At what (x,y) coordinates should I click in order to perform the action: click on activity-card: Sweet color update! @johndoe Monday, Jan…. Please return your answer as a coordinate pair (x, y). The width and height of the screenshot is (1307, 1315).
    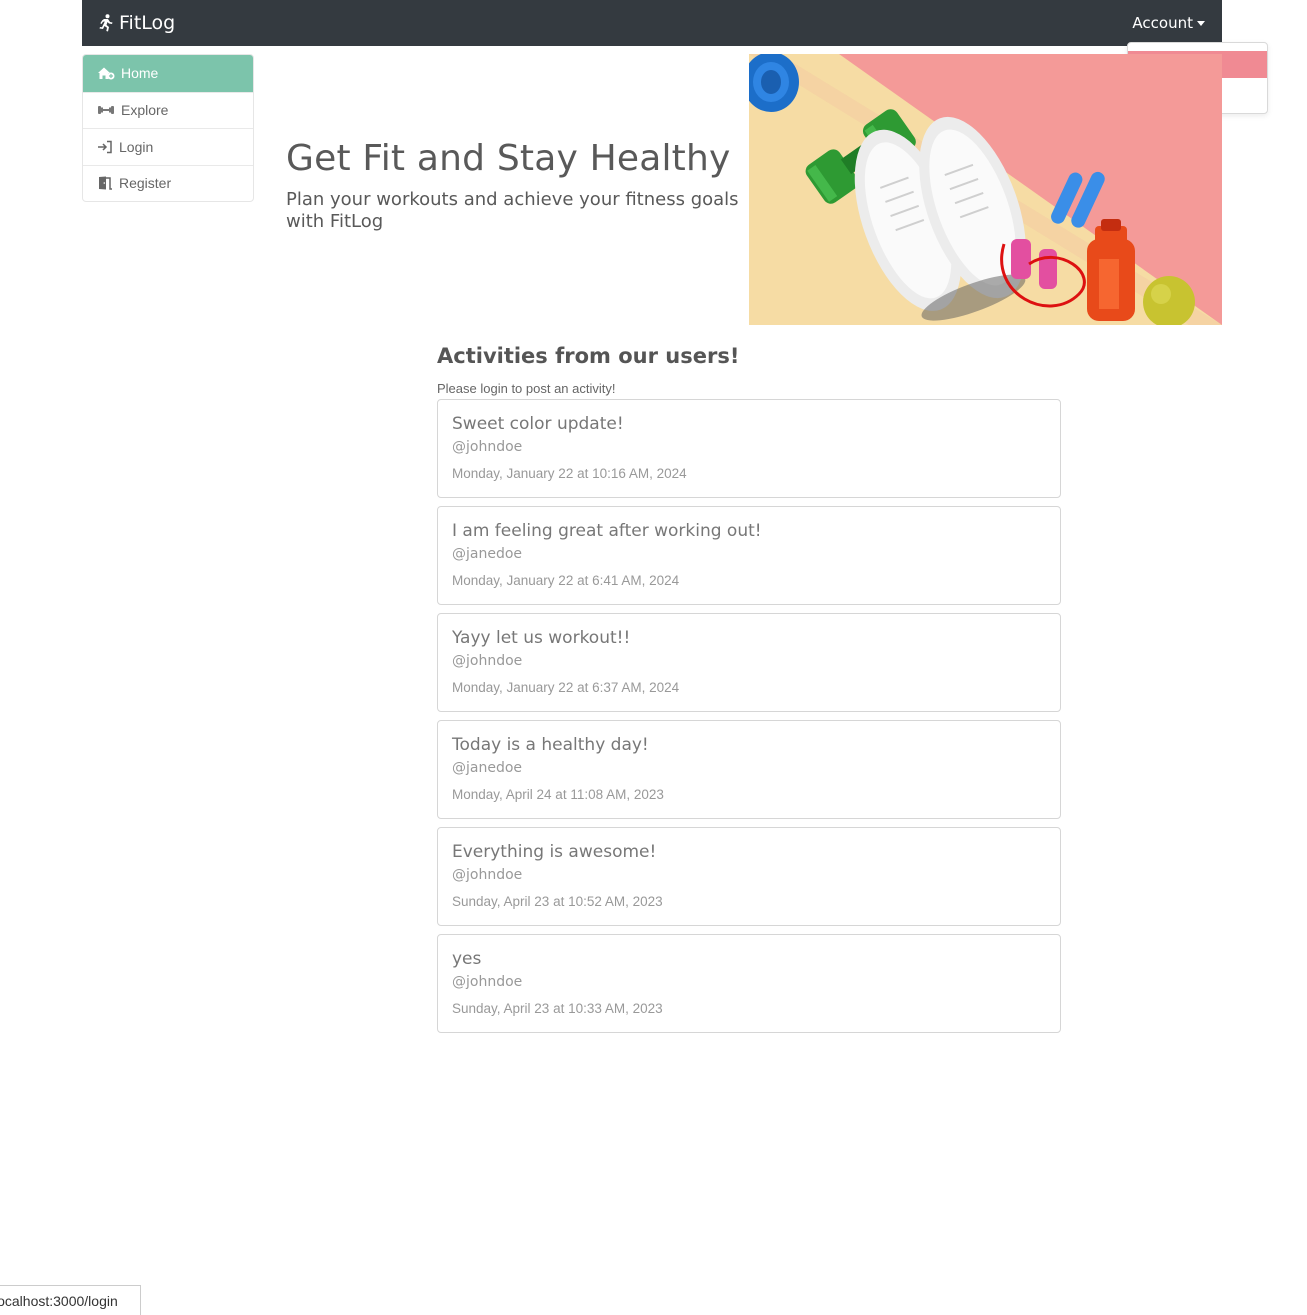
    Looking at the image, I should click on (749, 448).